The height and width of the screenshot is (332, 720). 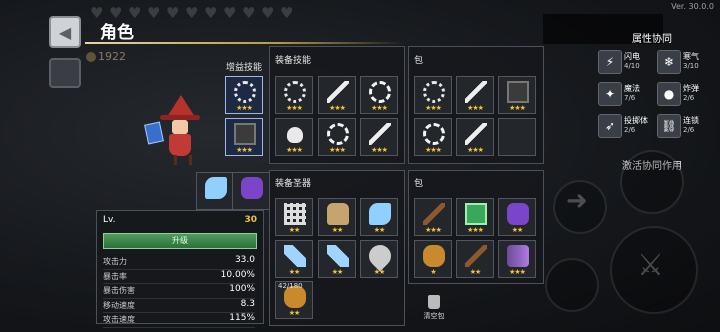 I want to click on stat-value: 33.0, so click(x=244, y=260).